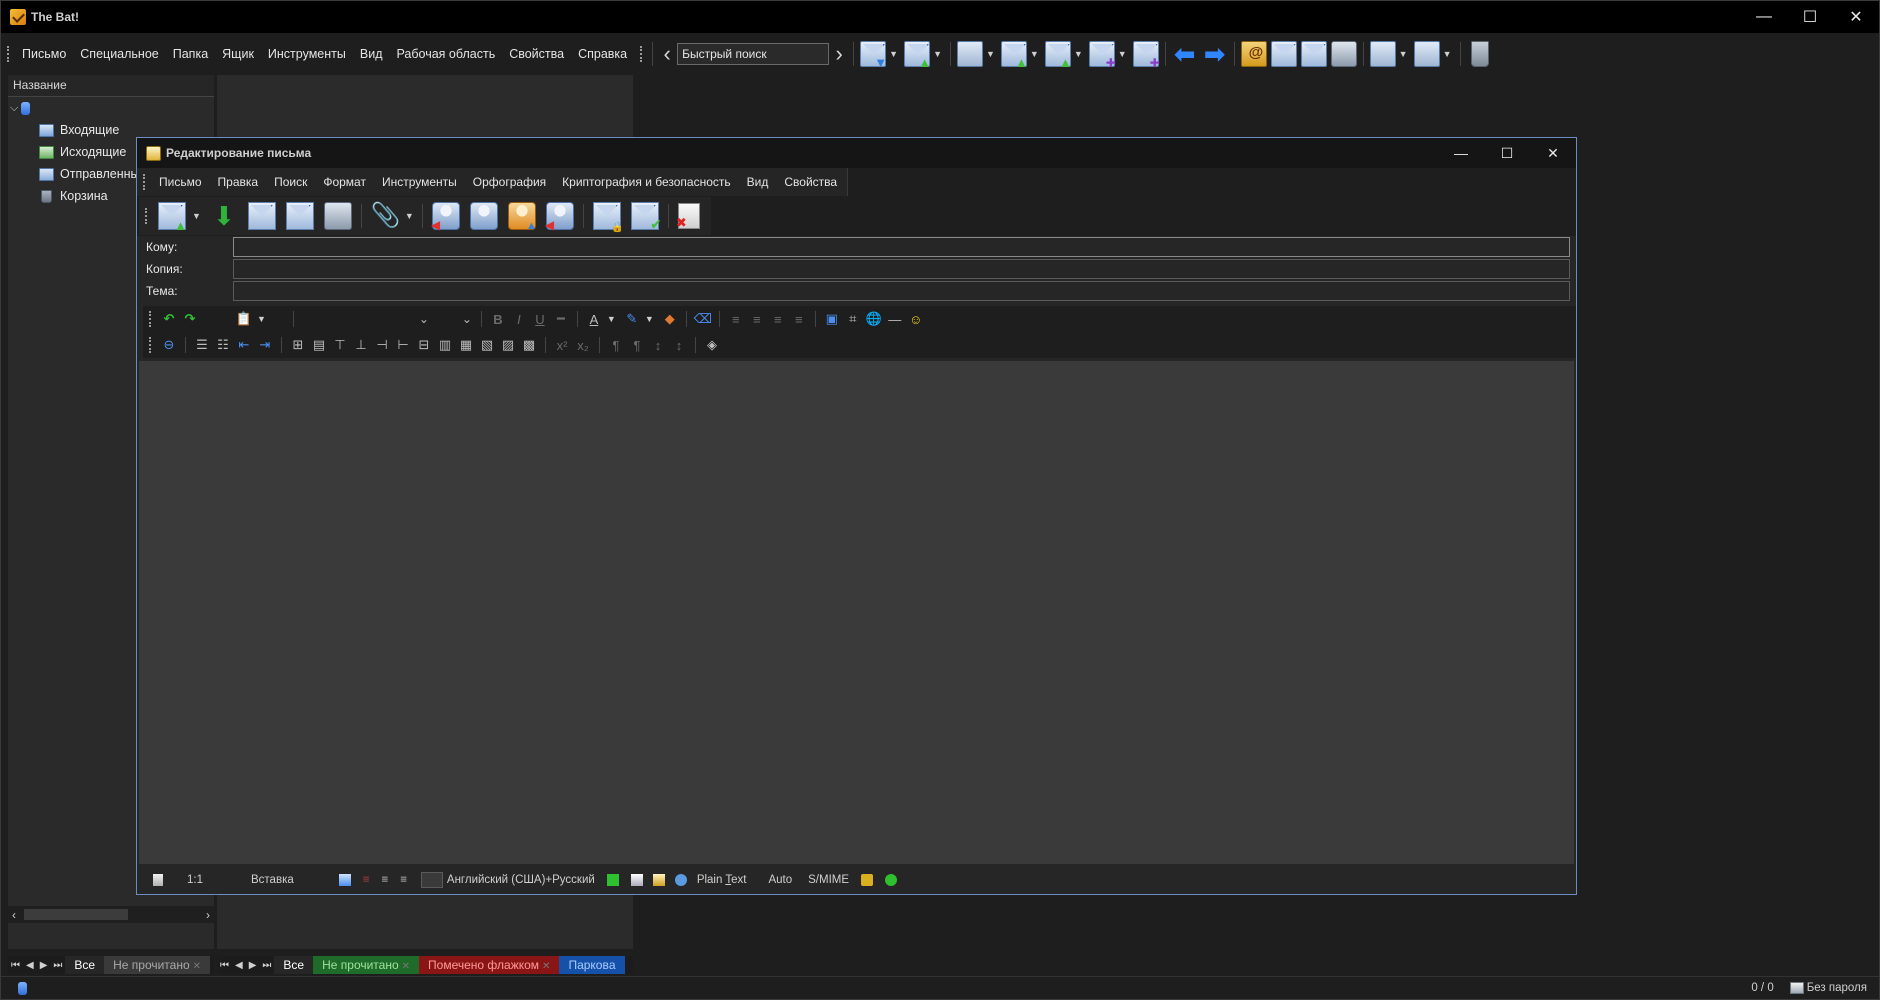 The width and height of the screenshot is (1880, 1000). Describe the element at coordinates (44, 54) in the screenshot. I see `menu-letter: Письмо` at that location.